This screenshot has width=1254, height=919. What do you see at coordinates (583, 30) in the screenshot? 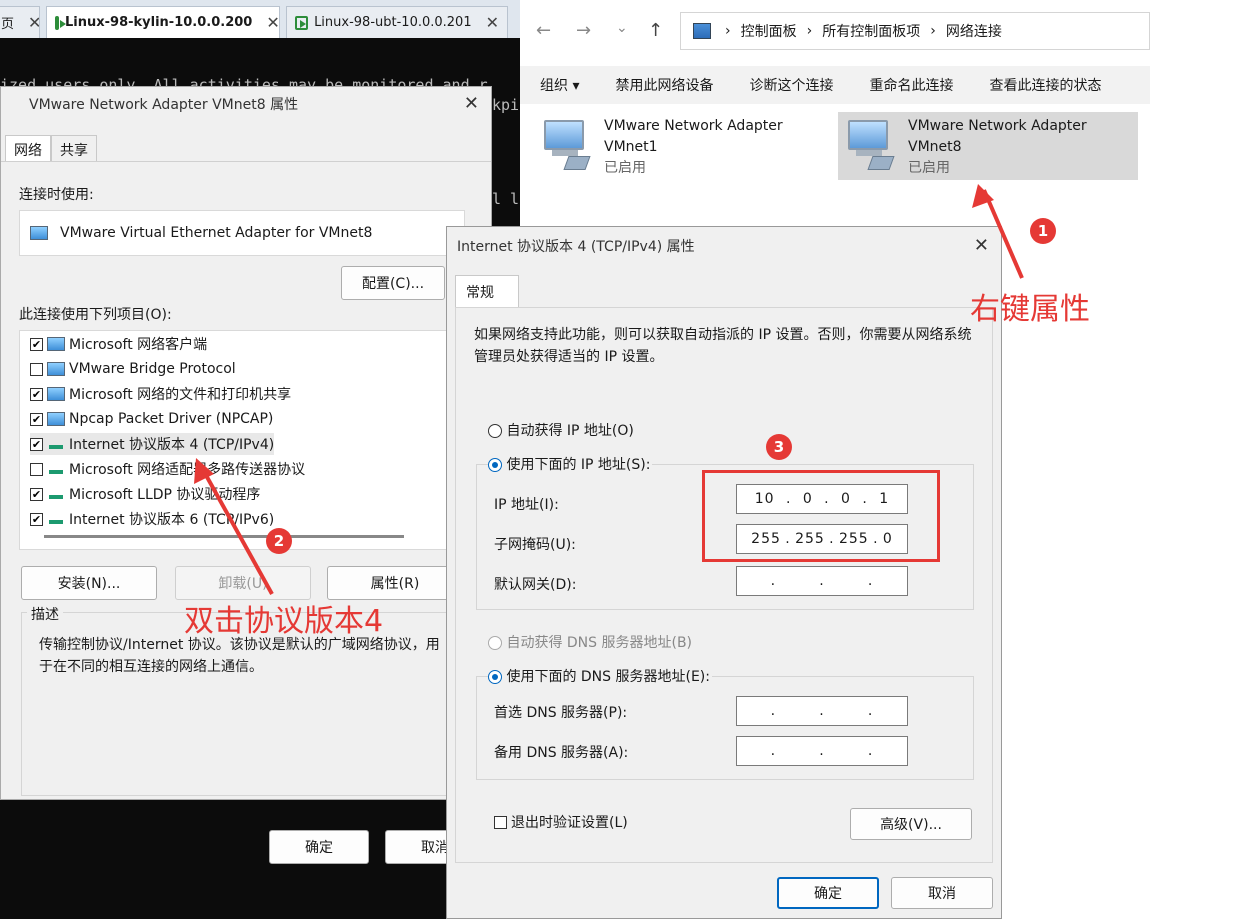
I see `forward-icon: →` at bounding box center [583, 30].